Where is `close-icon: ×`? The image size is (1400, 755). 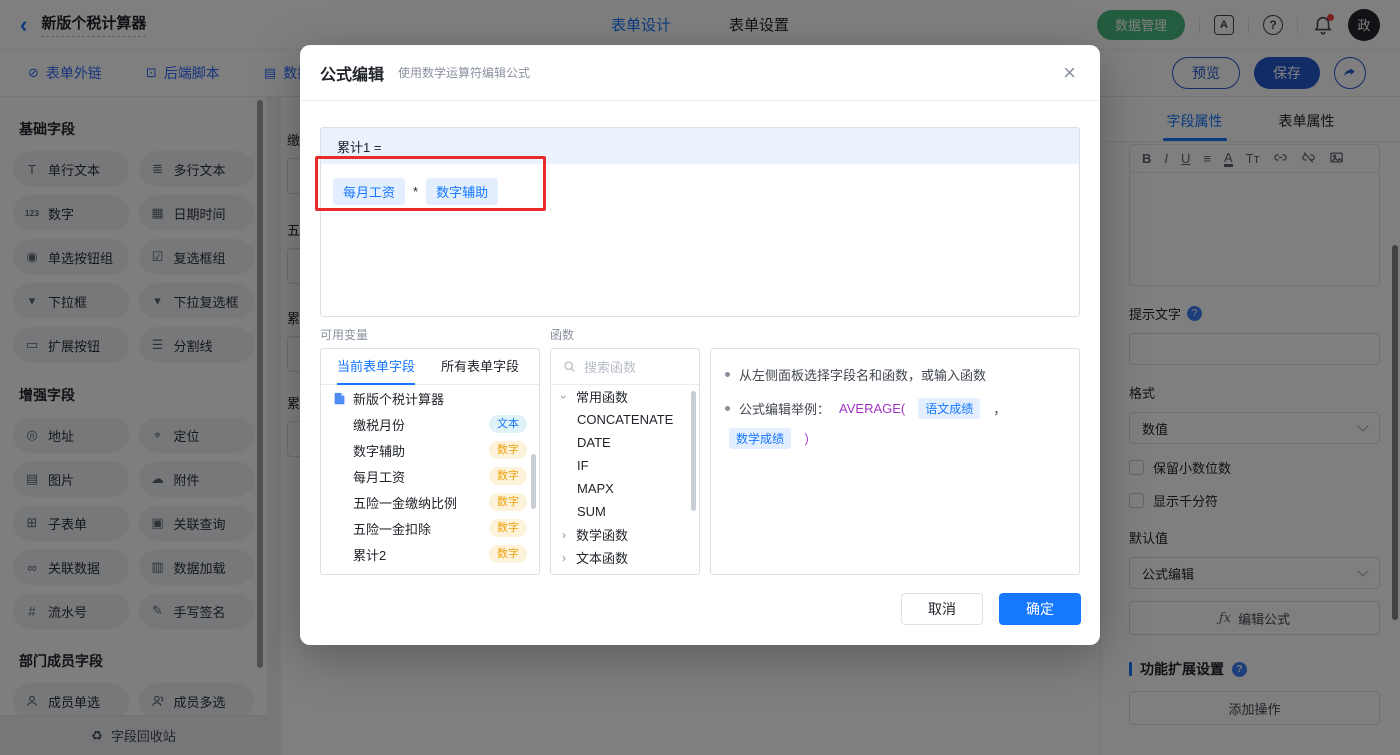 close-icon: × is located at coordinates (1069, 72).